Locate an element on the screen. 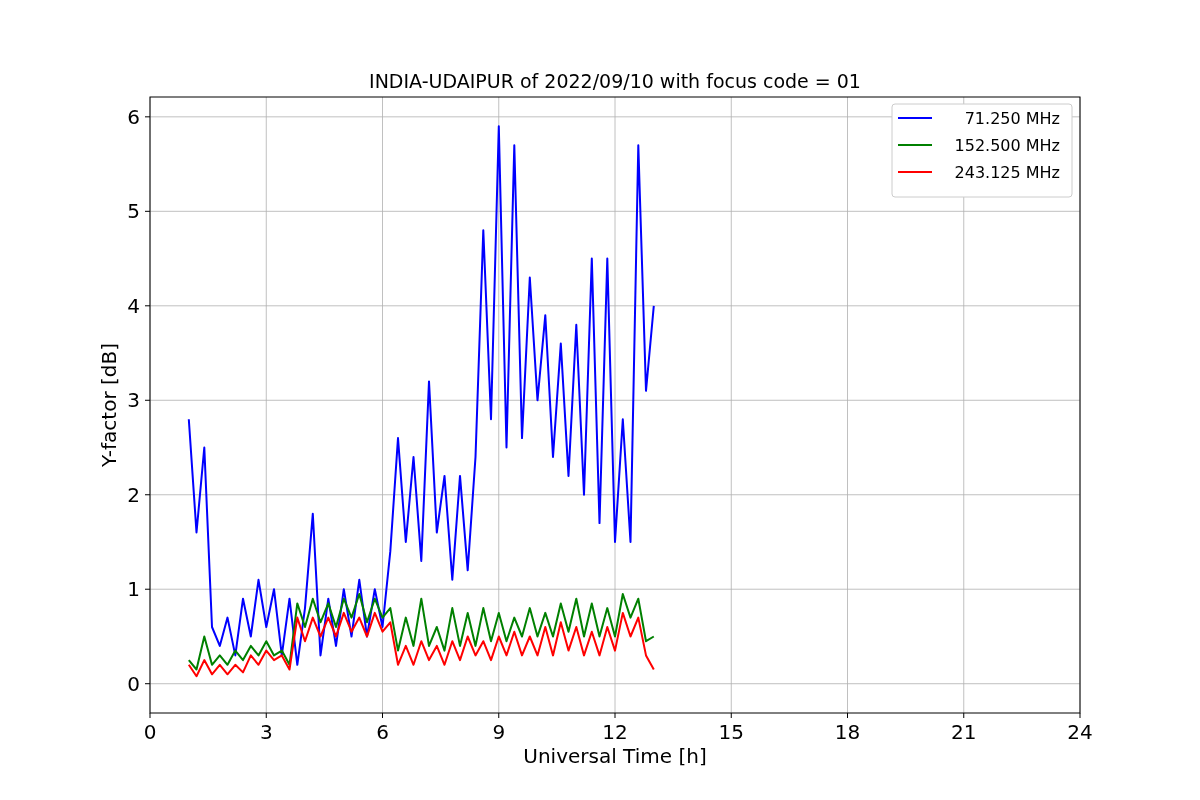 This screenshot has width=1200, height=800. x-tick-label: 18 is located at coordinates (847, 732).